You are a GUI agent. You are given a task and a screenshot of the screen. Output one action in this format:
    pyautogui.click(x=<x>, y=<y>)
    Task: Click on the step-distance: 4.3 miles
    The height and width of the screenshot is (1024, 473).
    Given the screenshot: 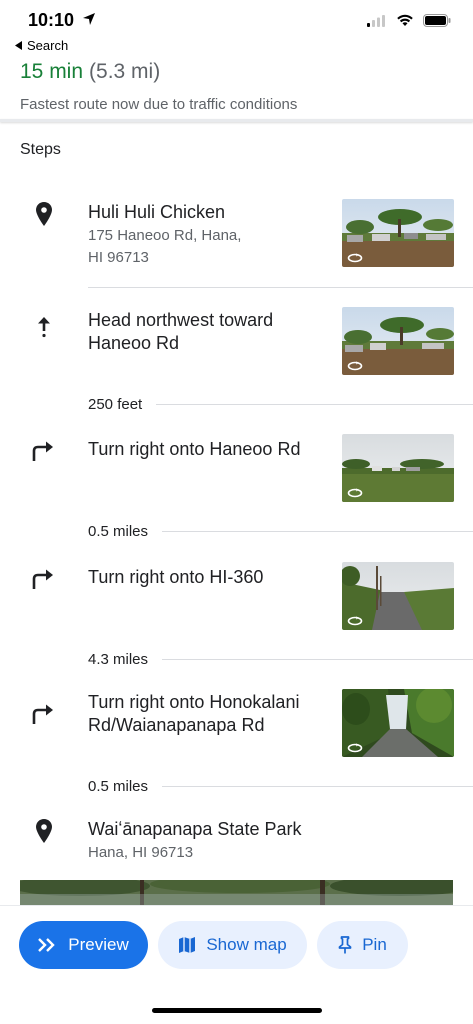 What is the action you would take?
    pyautogui.click(x=280, y=659)
    